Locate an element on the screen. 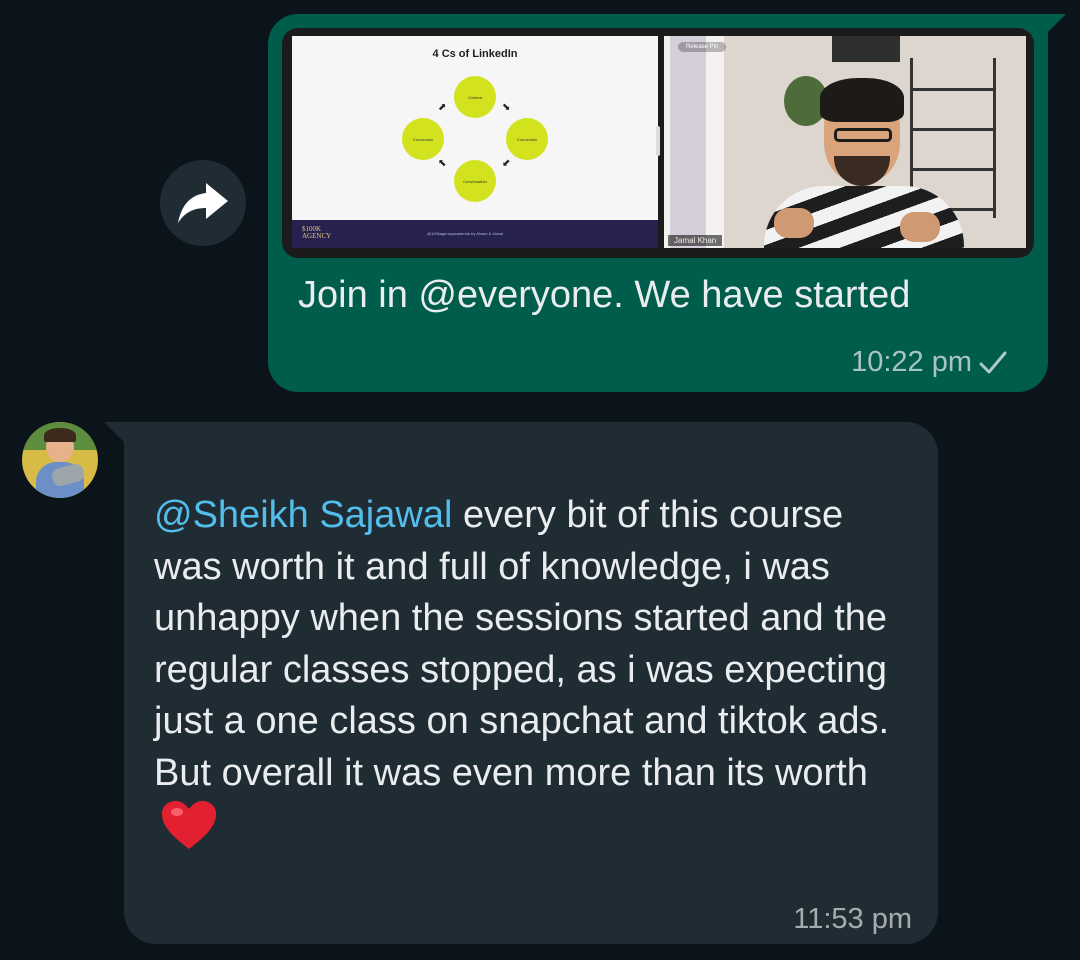 This screenshot has height=960, width=1080. red-heart-icon is located at coordinates (189, 825).